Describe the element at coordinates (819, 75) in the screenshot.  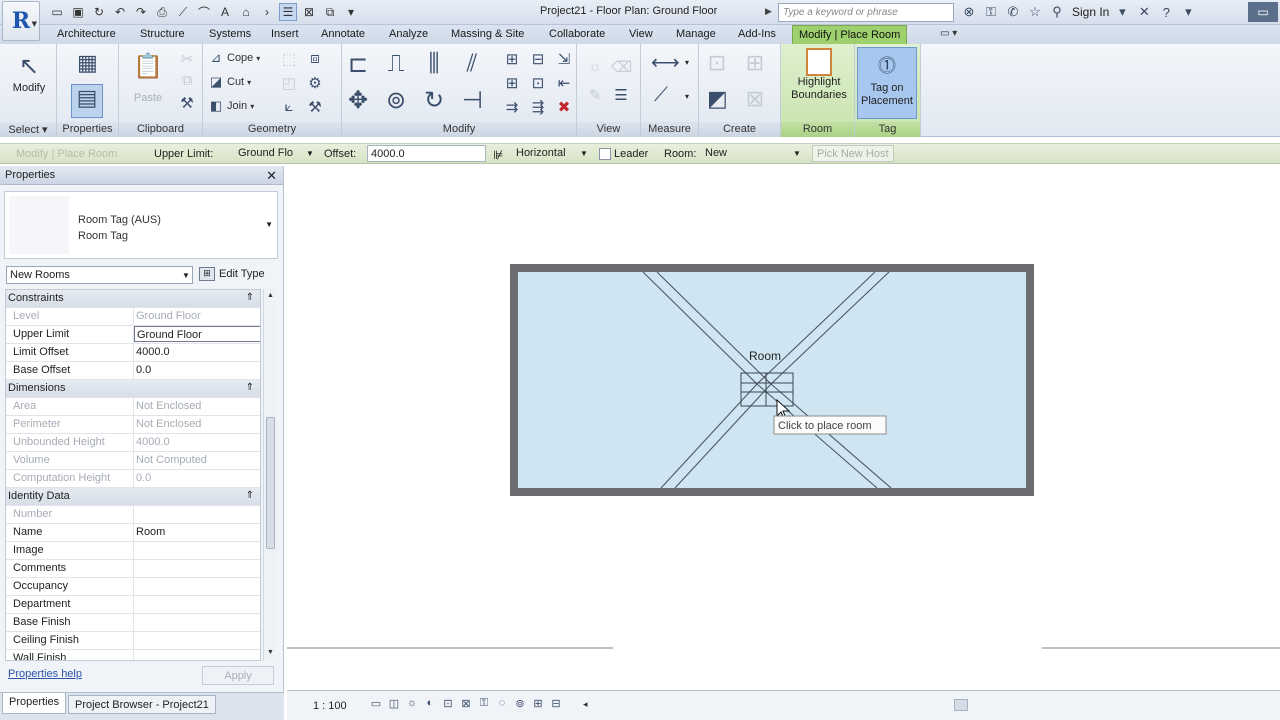
I see `highlight-boundaries-button: Highlight Boundaries` at that location.